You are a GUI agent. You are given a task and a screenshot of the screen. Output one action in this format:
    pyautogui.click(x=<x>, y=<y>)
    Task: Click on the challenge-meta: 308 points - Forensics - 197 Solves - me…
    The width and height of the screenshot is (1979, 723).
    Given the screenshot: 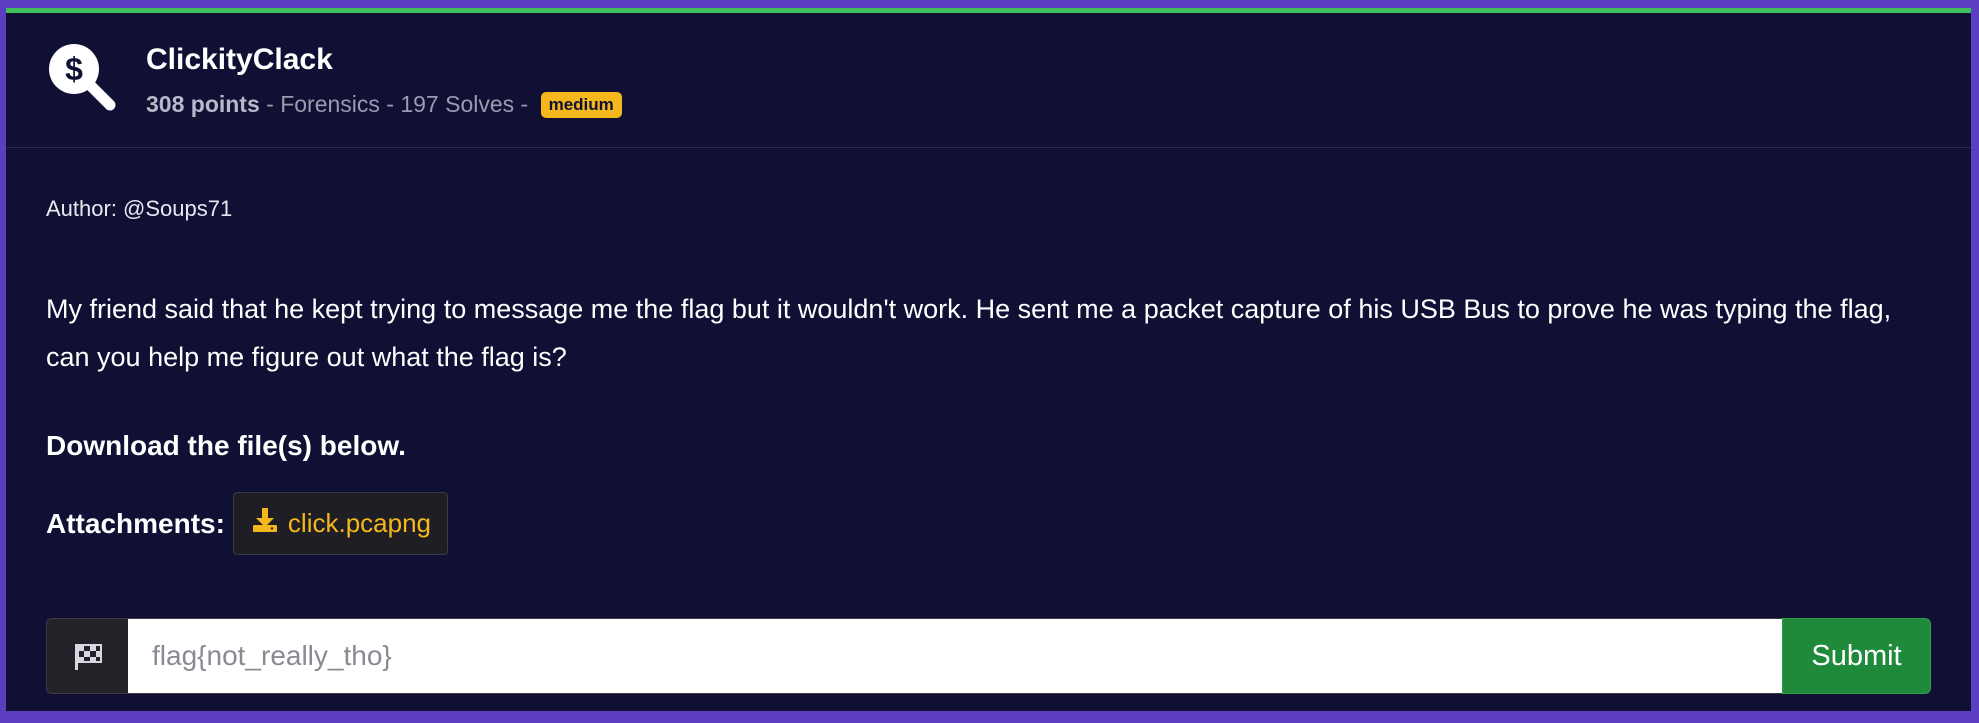 What is the action you would take?
    pyautogui.click(x=384, y=104)
    